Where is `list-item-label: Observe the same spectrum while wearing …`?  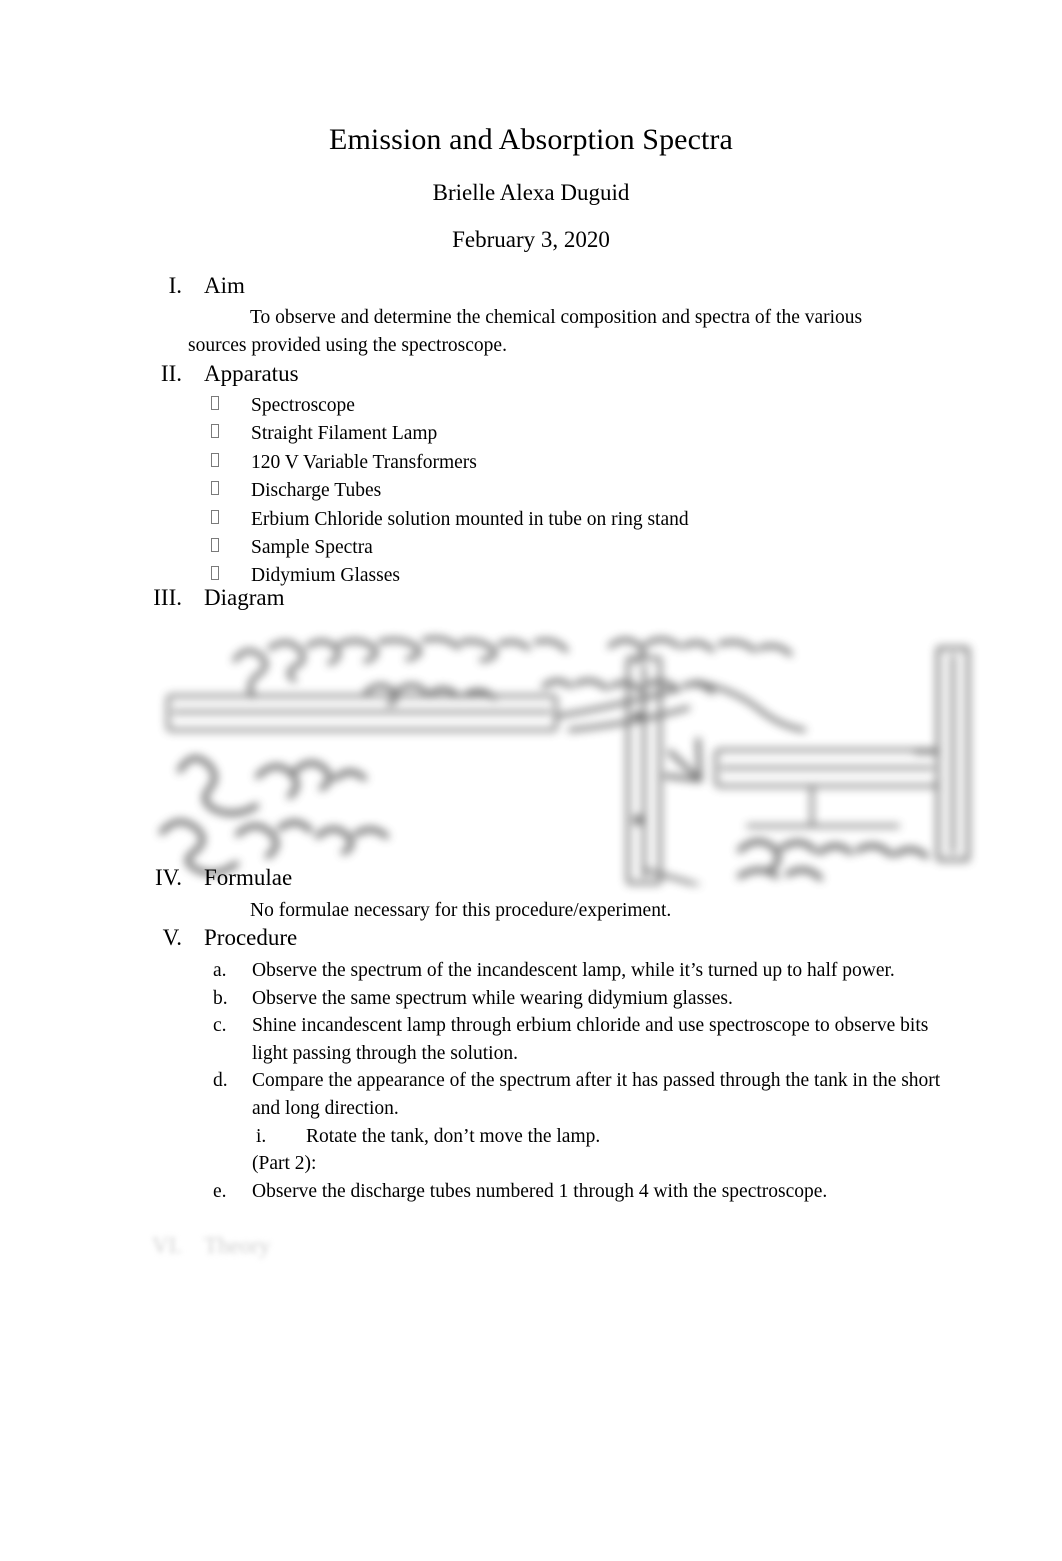 list-item-label: Observe the same spectrum while wearing … is located at coordinates (492, 998).